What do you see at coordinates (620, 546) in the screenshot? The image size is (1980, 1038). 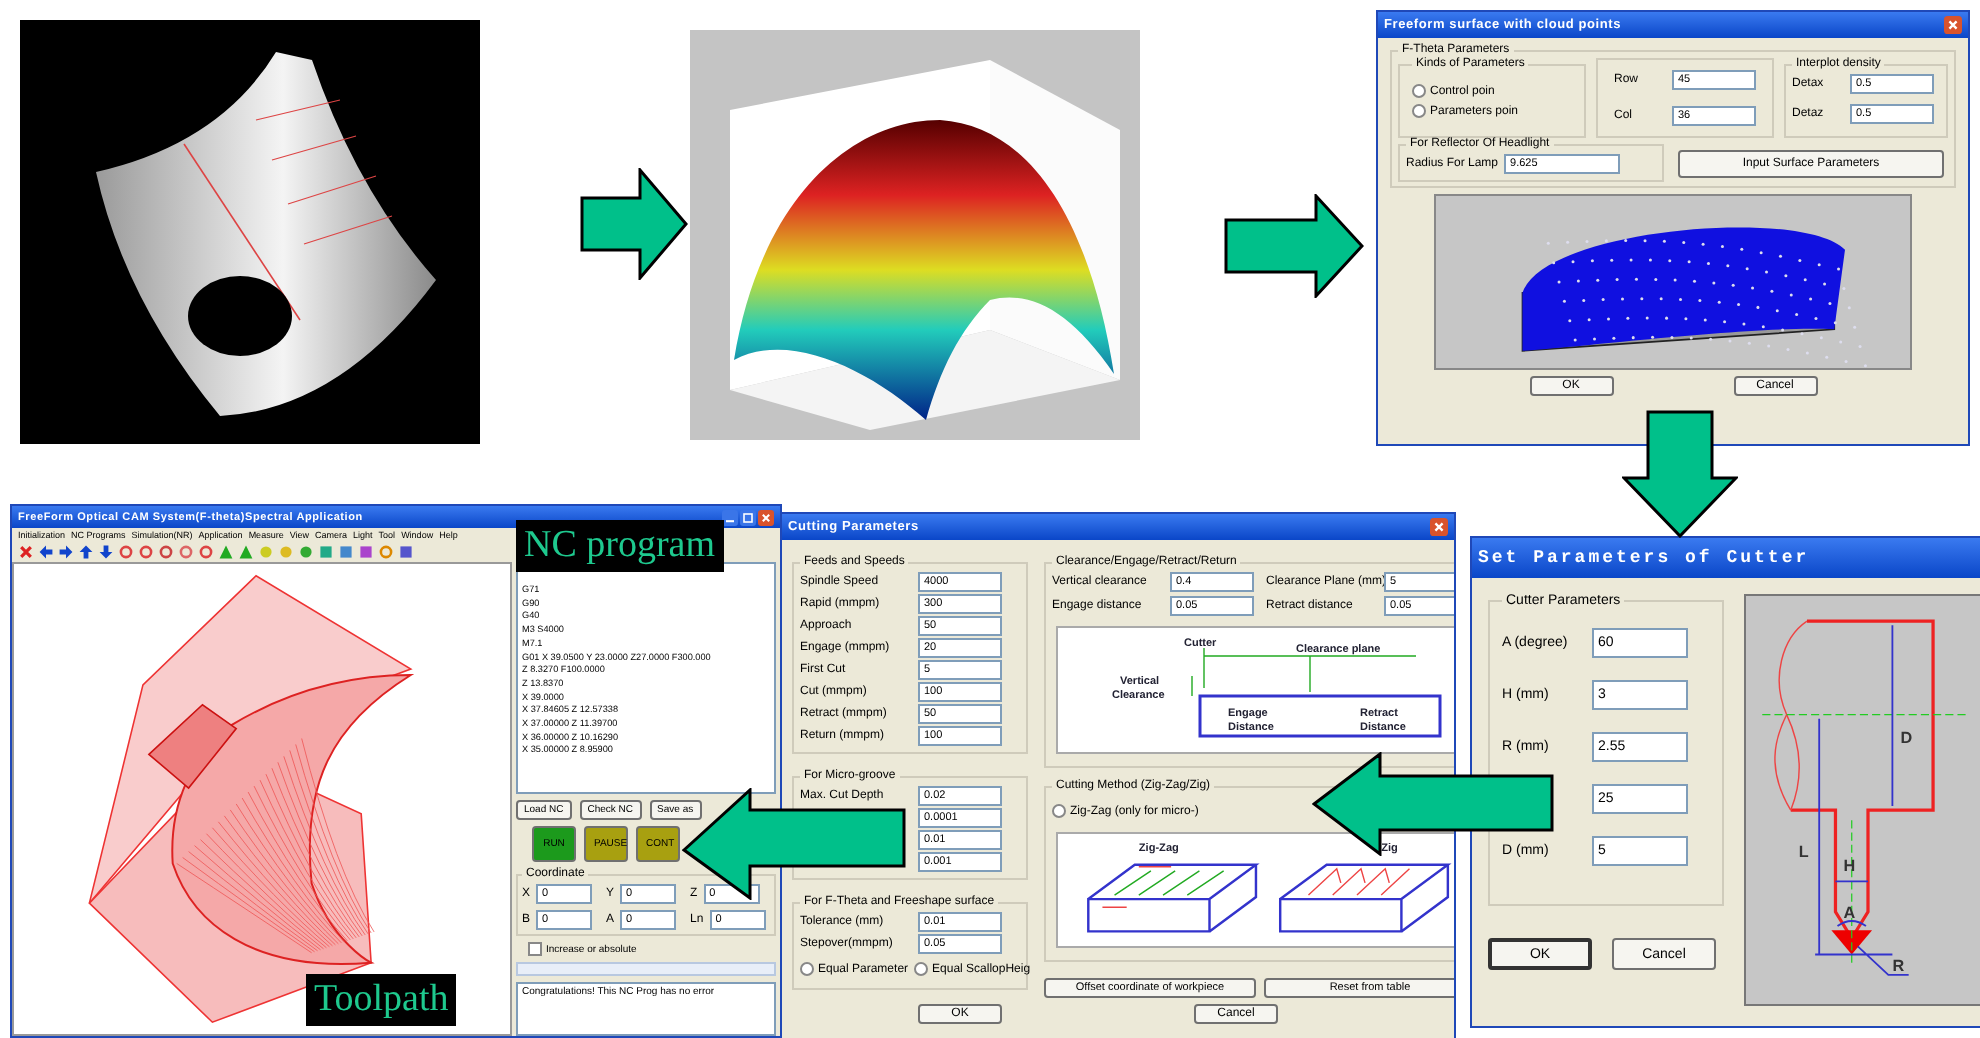 I see `caption-label: NC program` at bounding box center [620, 546].